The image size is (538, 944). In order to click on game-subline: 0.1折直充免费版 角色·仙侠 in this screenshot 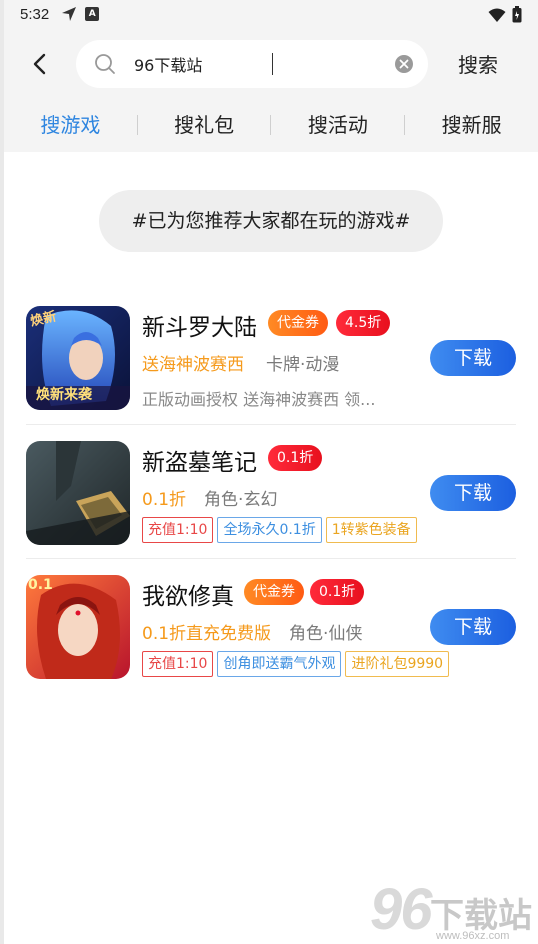, I will do `click(252, 631)`.